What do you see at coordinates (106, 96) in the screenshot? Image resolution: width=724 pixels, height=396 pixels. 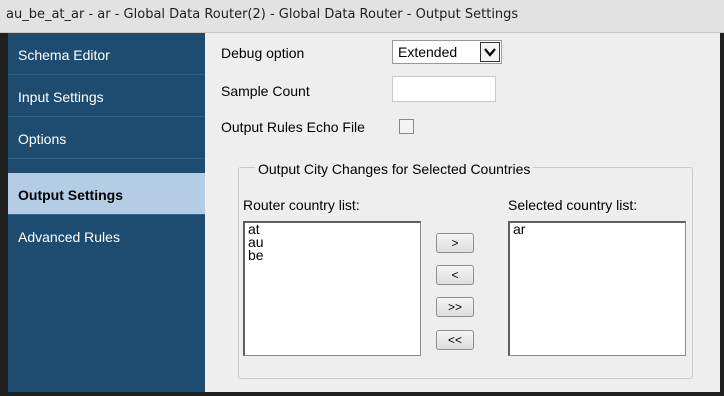 I see `sidebar-item-input-settings: Input Settings` at bounding box center [106, 96].